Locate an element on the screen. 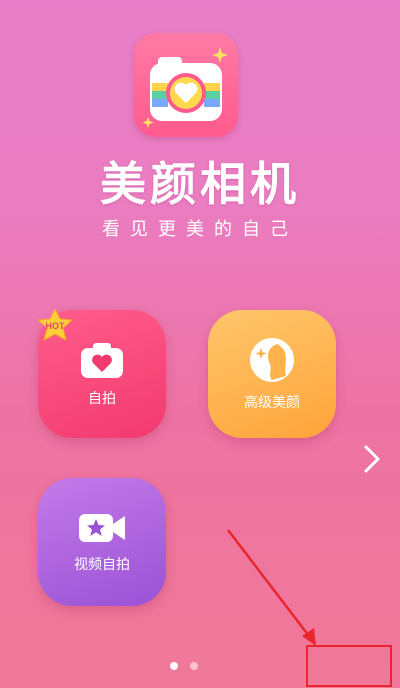  camera-heart-icon is located at coordinates (102, 360).